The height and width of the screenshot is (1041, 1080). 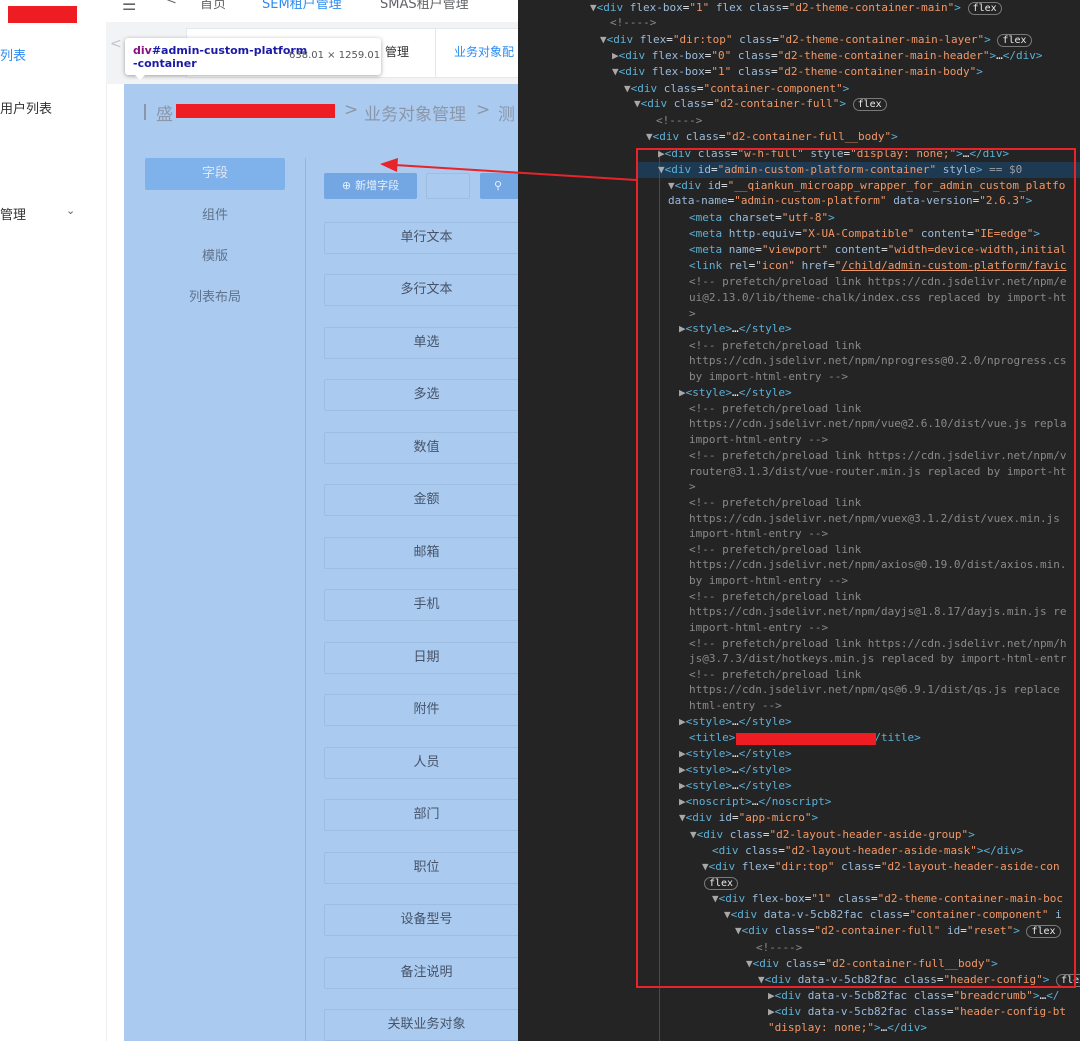 What do you see at coordinates (13, 54) in the screenshot?
I see `sidebar-item-list: 列表` at bounding box center [13, 54].